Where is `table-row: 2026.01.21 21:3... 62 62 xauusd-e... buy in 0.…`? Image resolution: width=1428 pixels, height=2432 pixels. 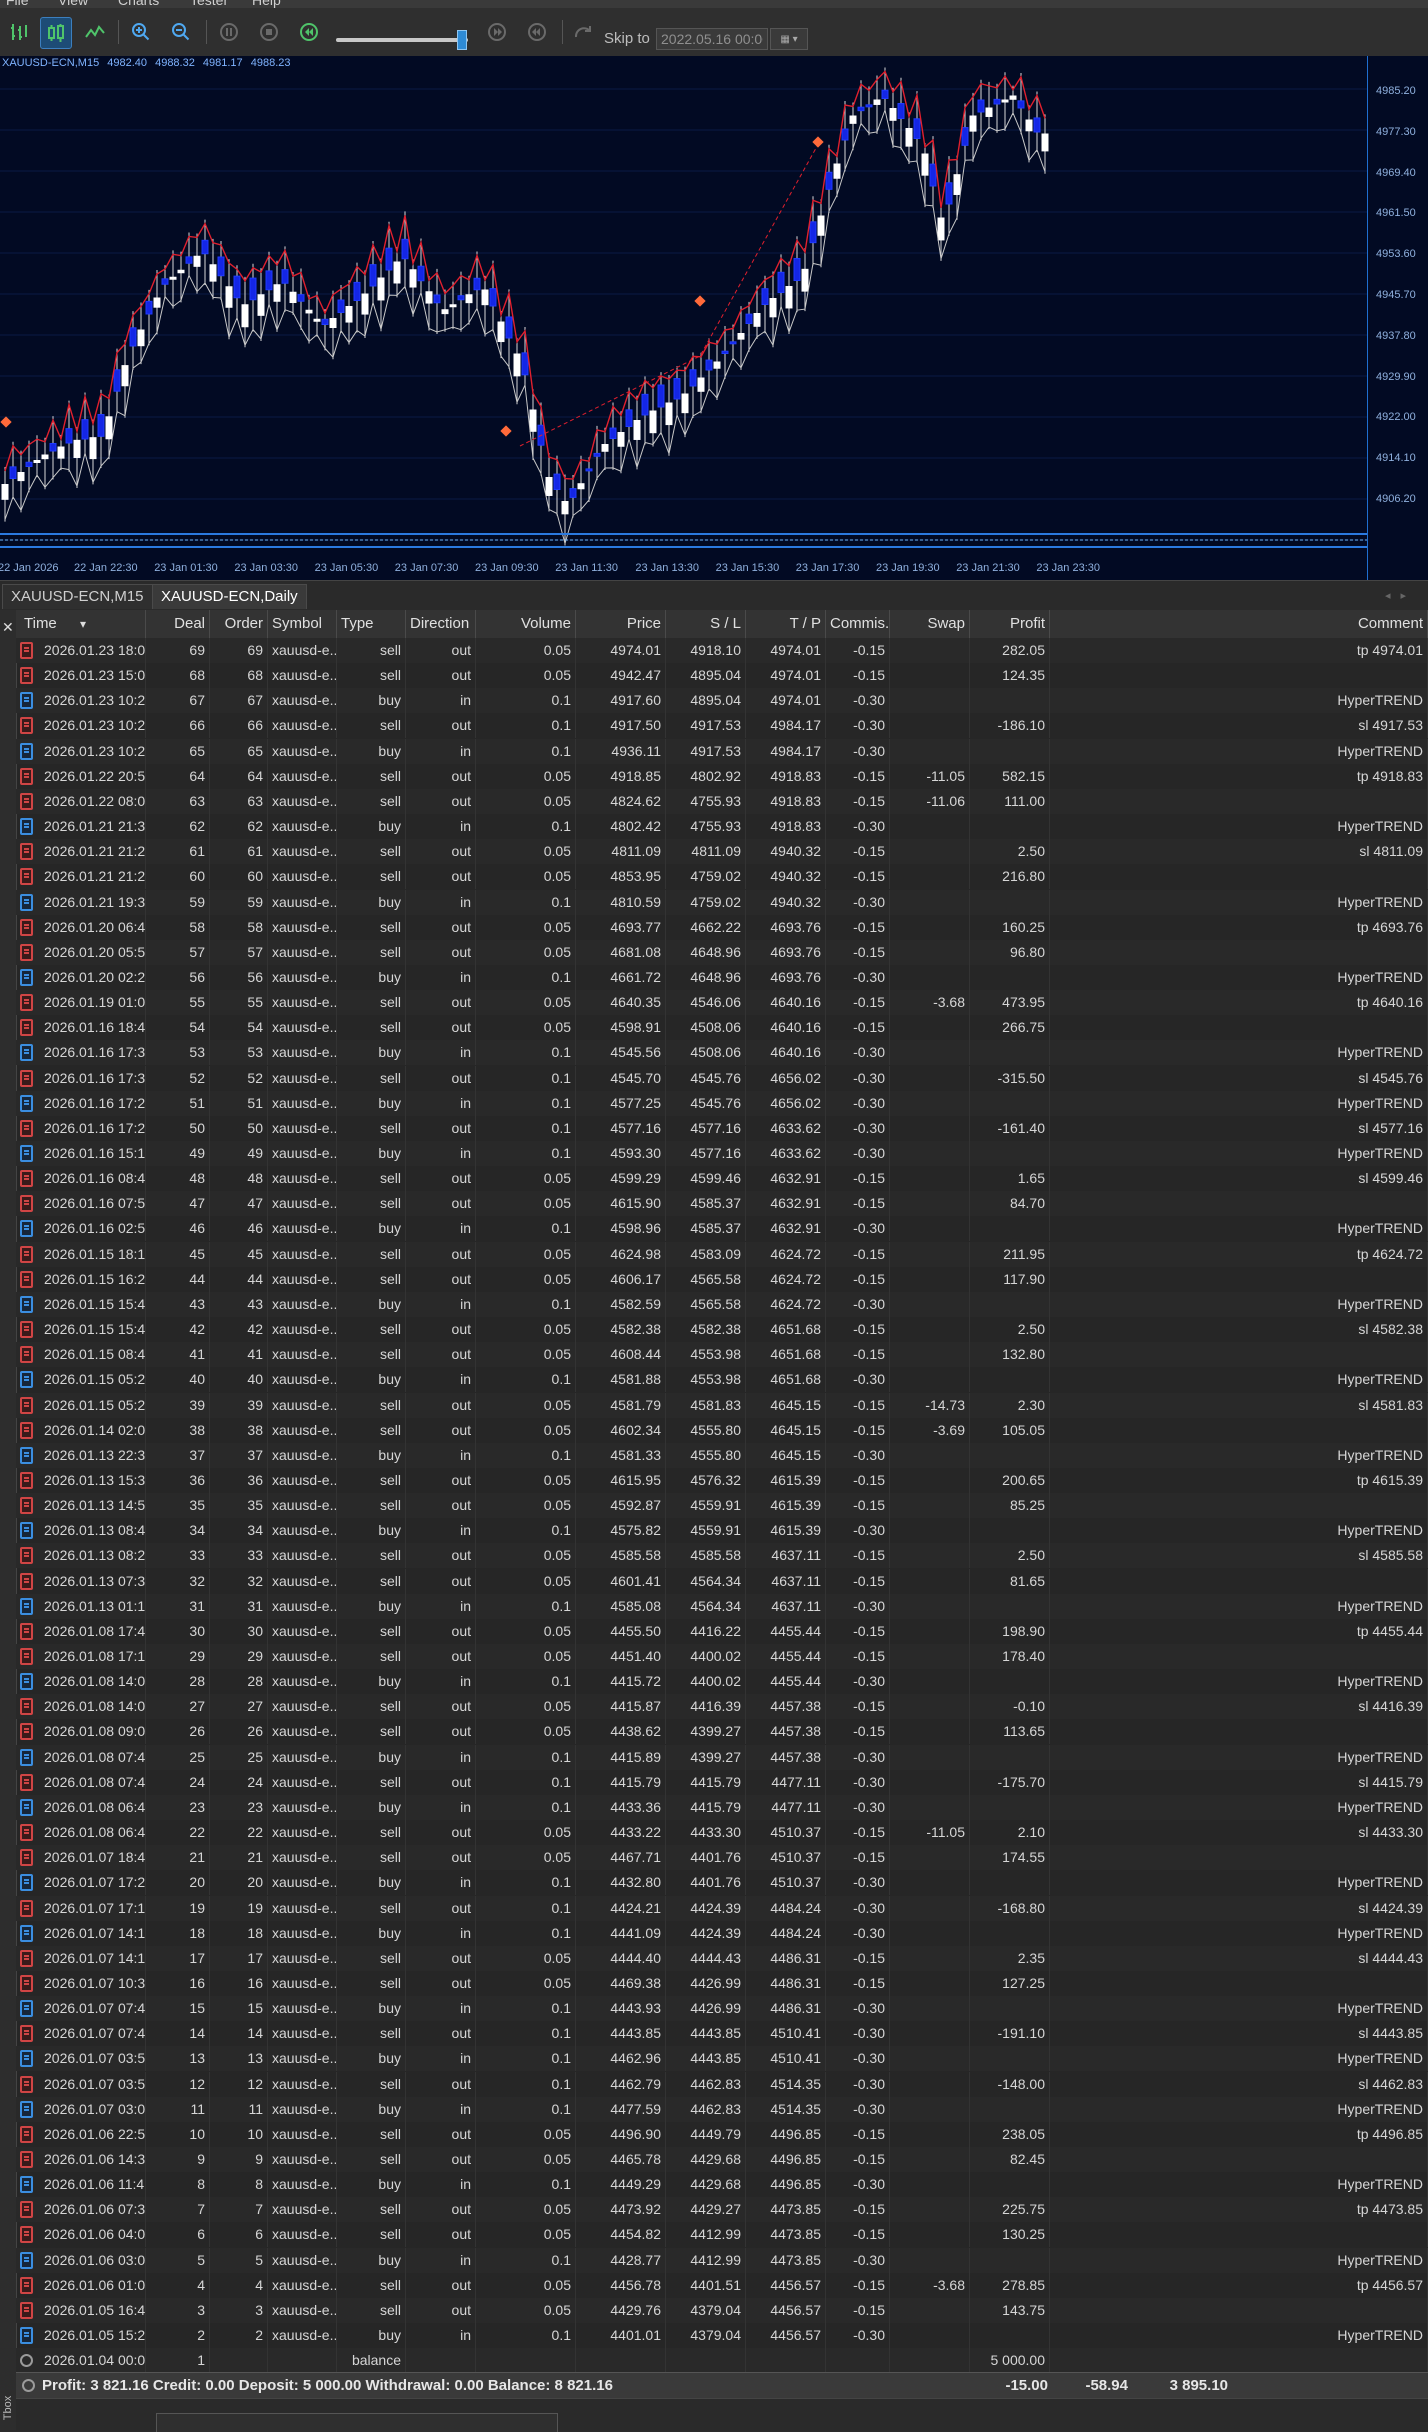
table-row: 2026.01.21 21:3... 62 62 xauusd-e... buy in 0.… is located at coordinates (722, 827).